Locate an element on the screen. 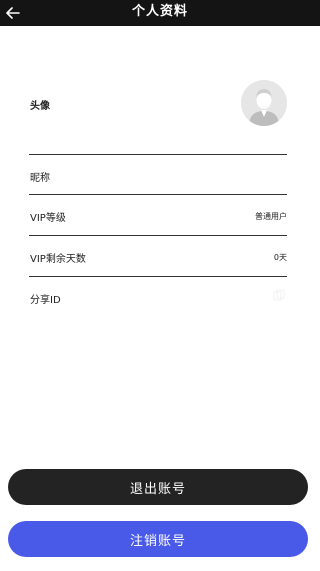  logout-button: 退出账号 is located at coordinates (158, 487).